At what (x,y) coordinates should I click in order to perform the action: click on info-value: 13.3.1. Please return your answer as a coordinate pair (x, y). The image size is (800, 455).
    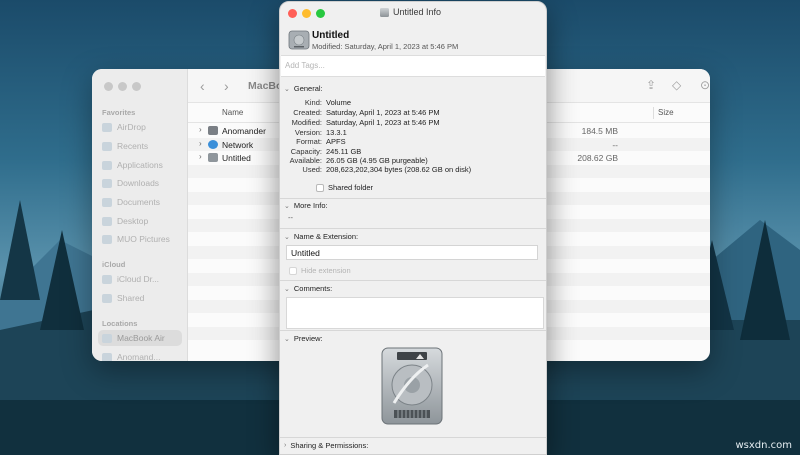
    Looking at the image, I should click on (336, 132).